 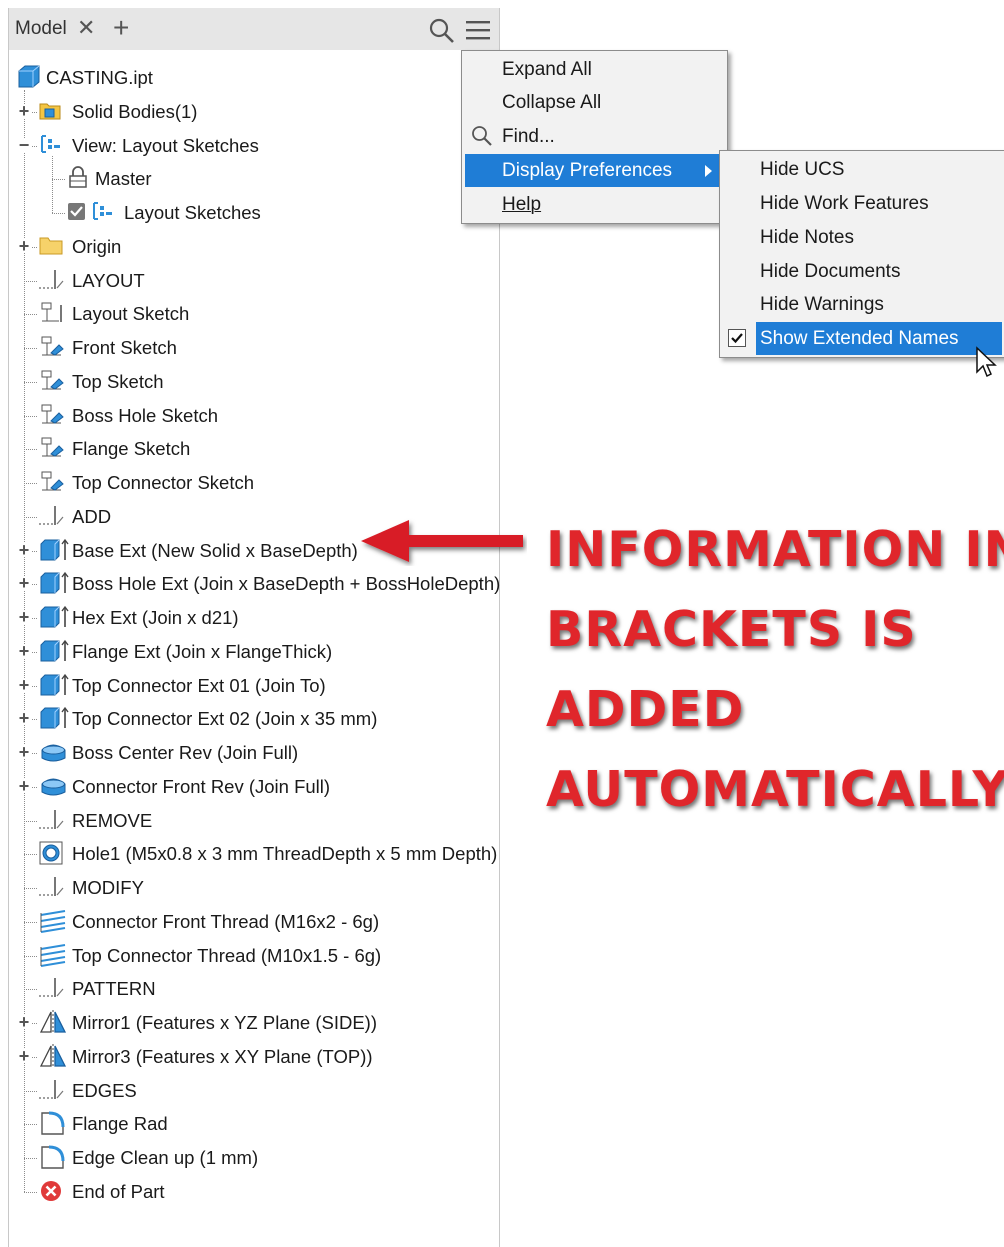 I want to click on menu-item-label: Display Preferences, so click(x=587, y=170).